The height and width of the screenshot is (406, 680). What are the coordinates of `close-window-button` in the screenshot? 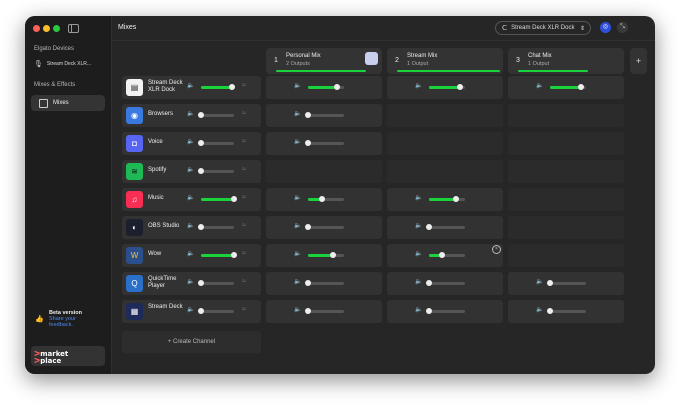 It's located at (36, 28).